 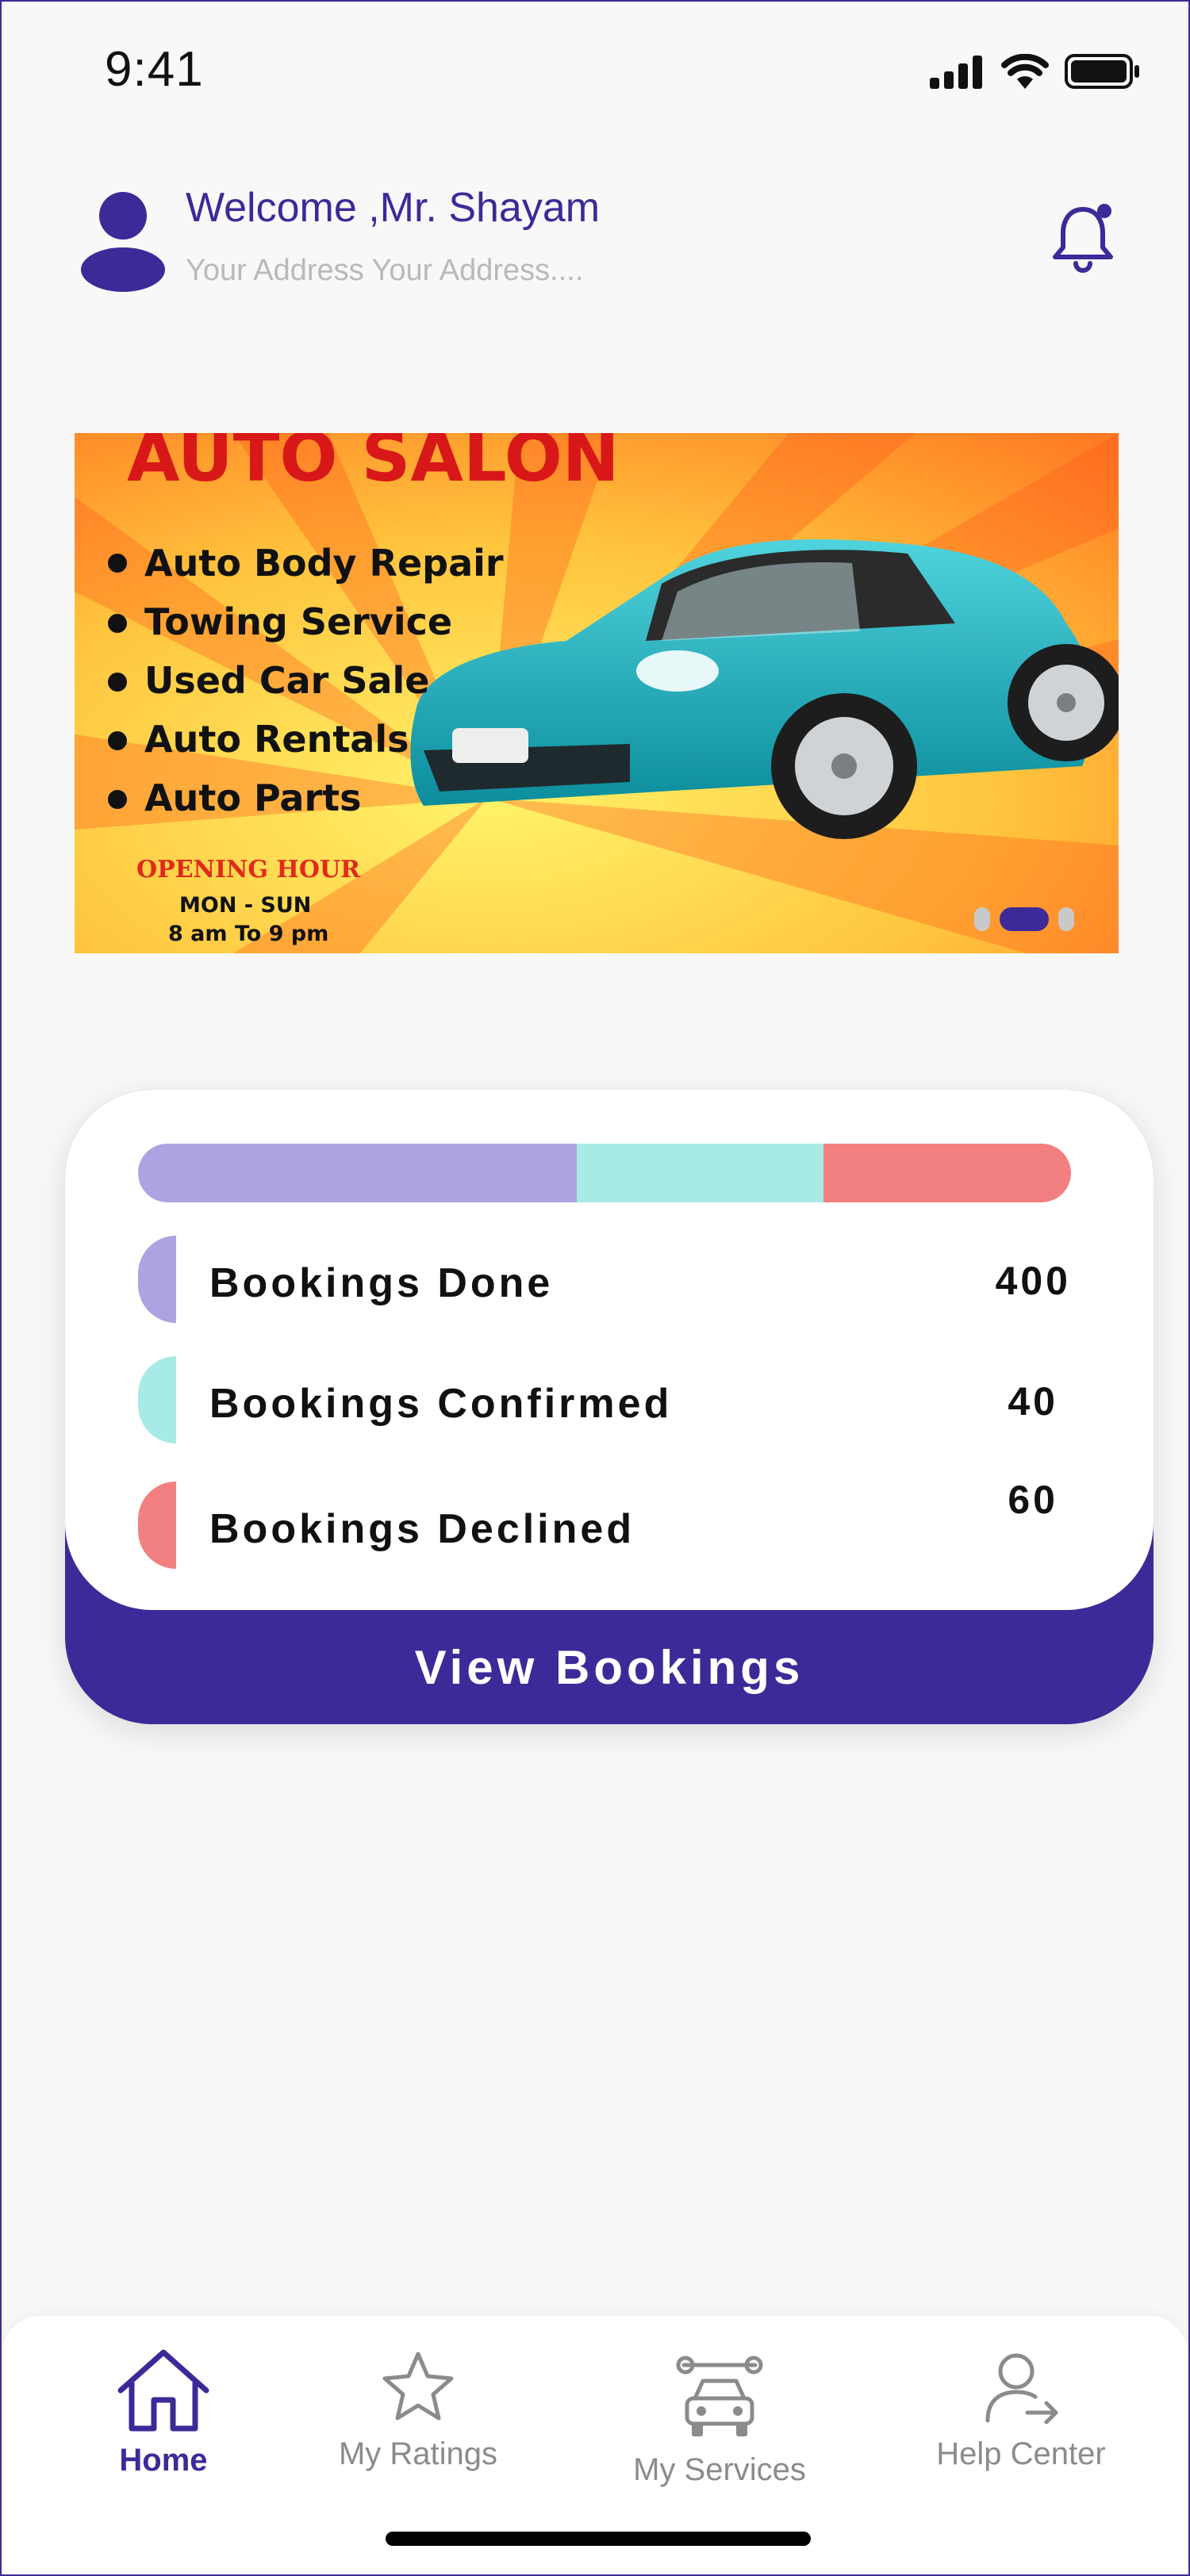 What do you see at coordinates (719, 2469) in the screenshot?
I see `tab-label: My Services` at bounding box center [719, 2469].